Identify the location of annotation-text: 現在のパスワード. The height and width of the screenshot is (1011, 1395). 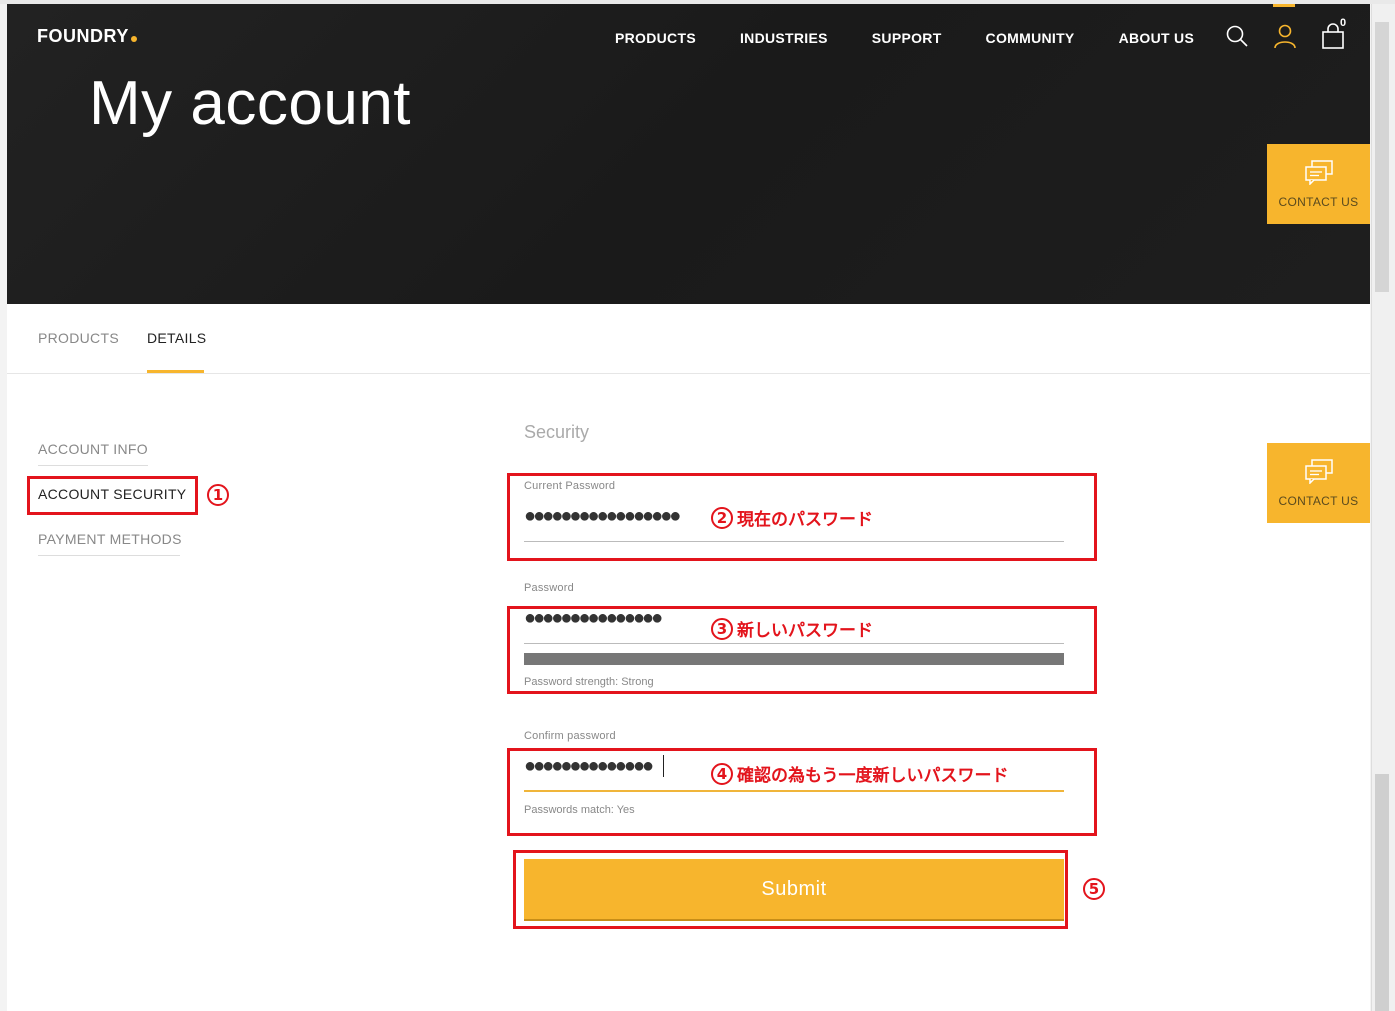
(805, 520).